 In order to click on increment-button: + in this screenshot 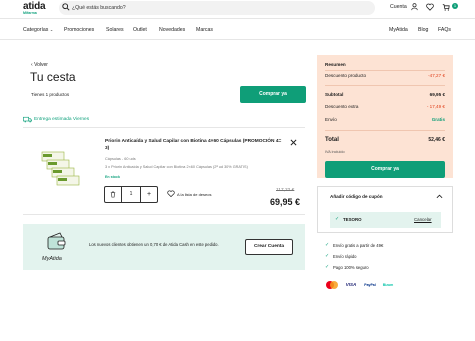, I will do `click(148, 194)`.